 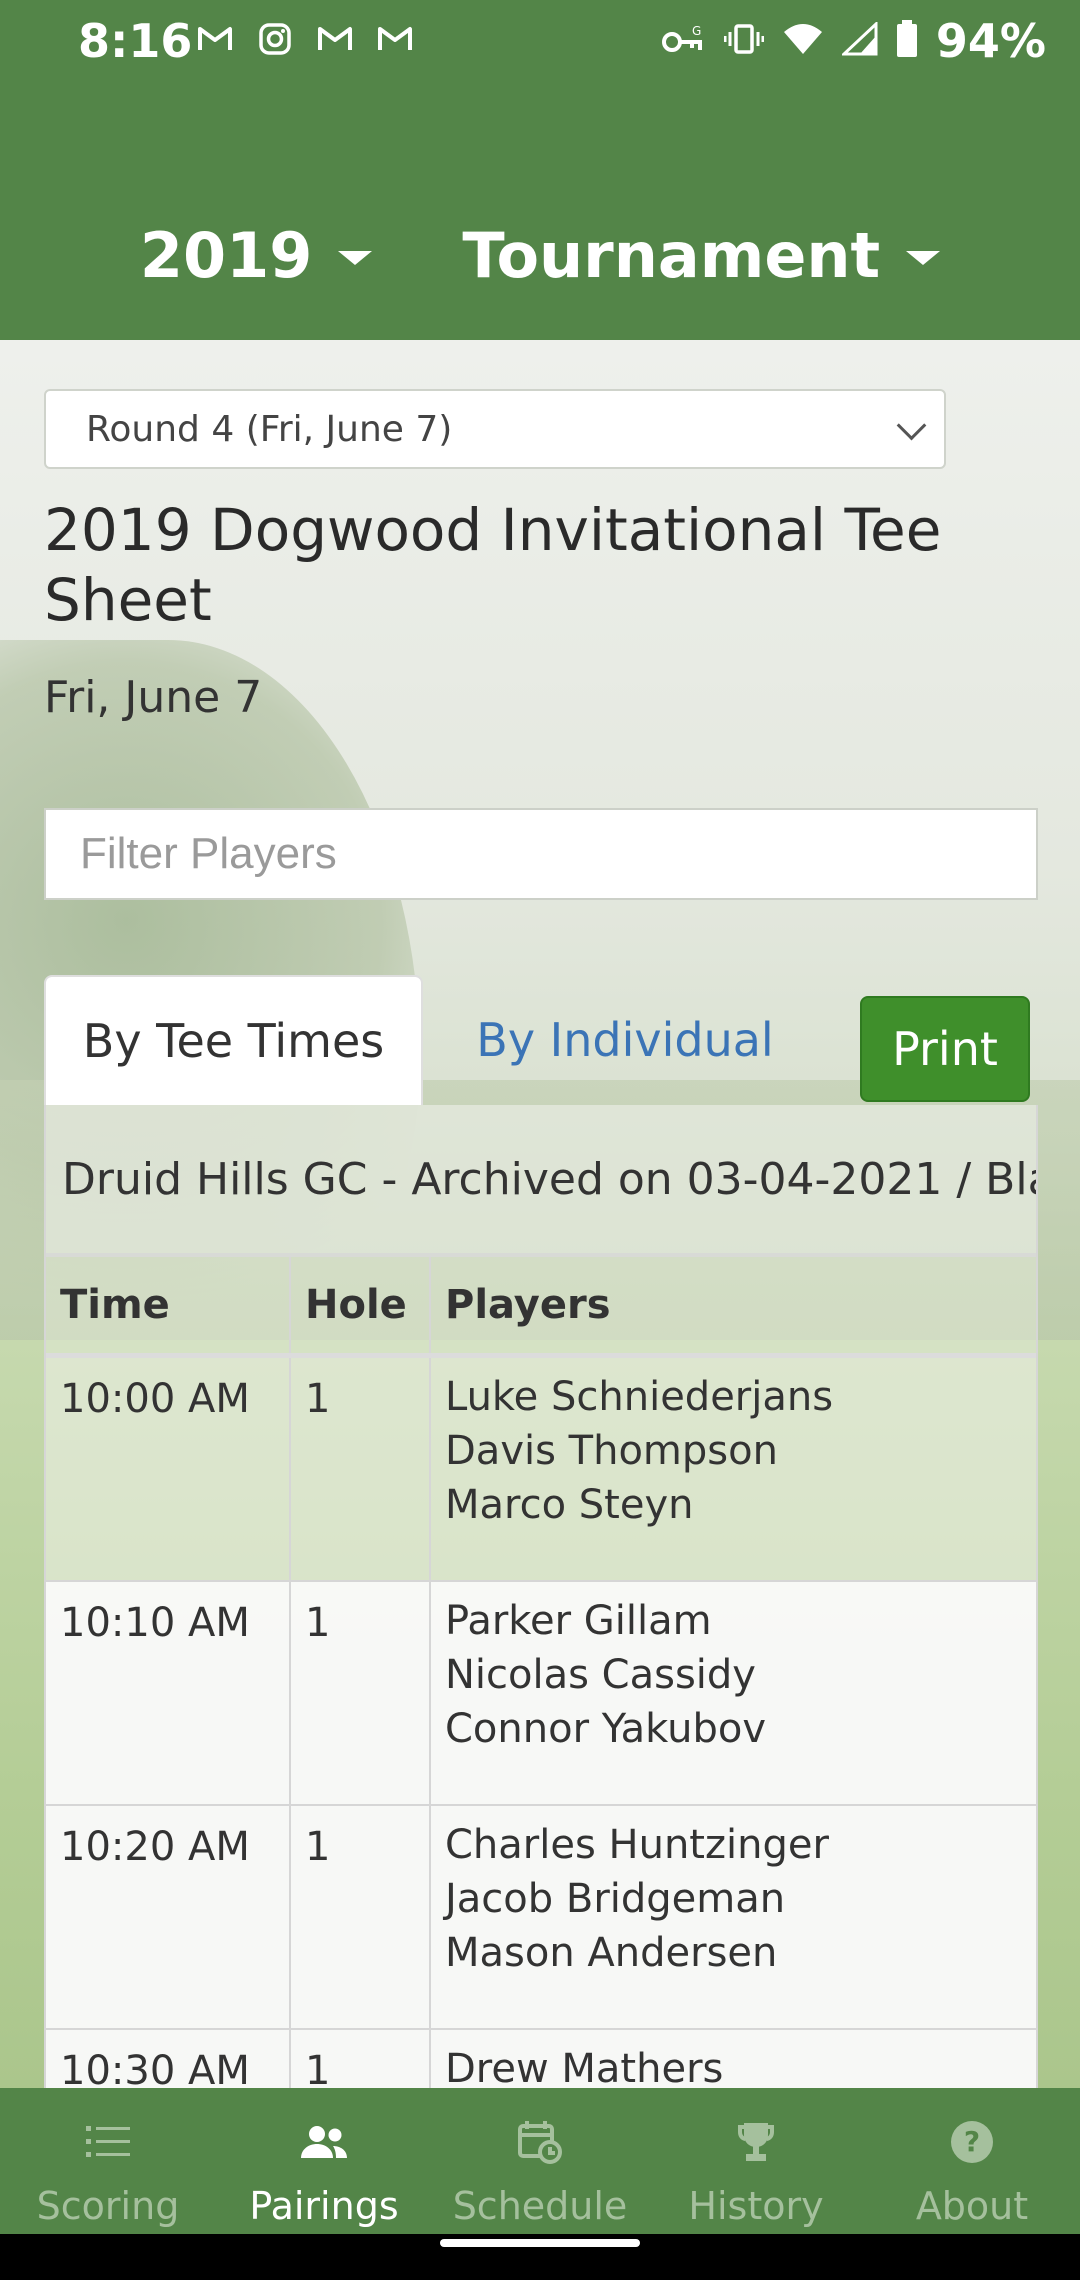 I want to click on tee-time: 10:20 AM, so click(x=168, y=1917).